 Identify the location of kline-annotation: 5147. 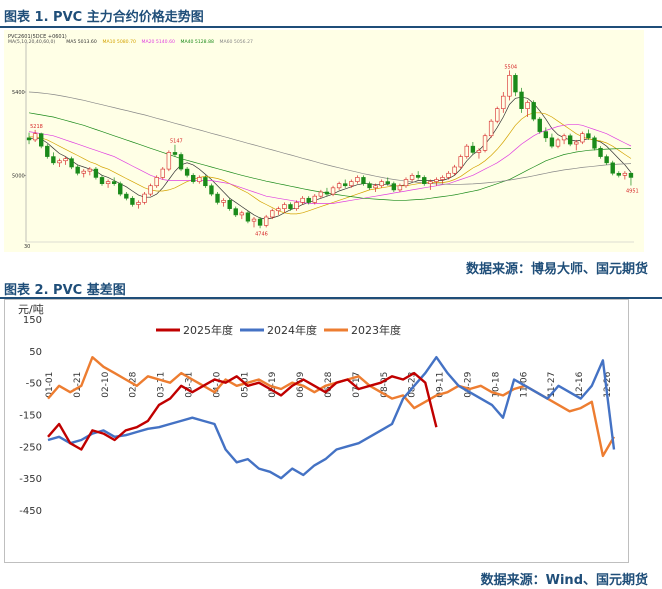
(176, 142).